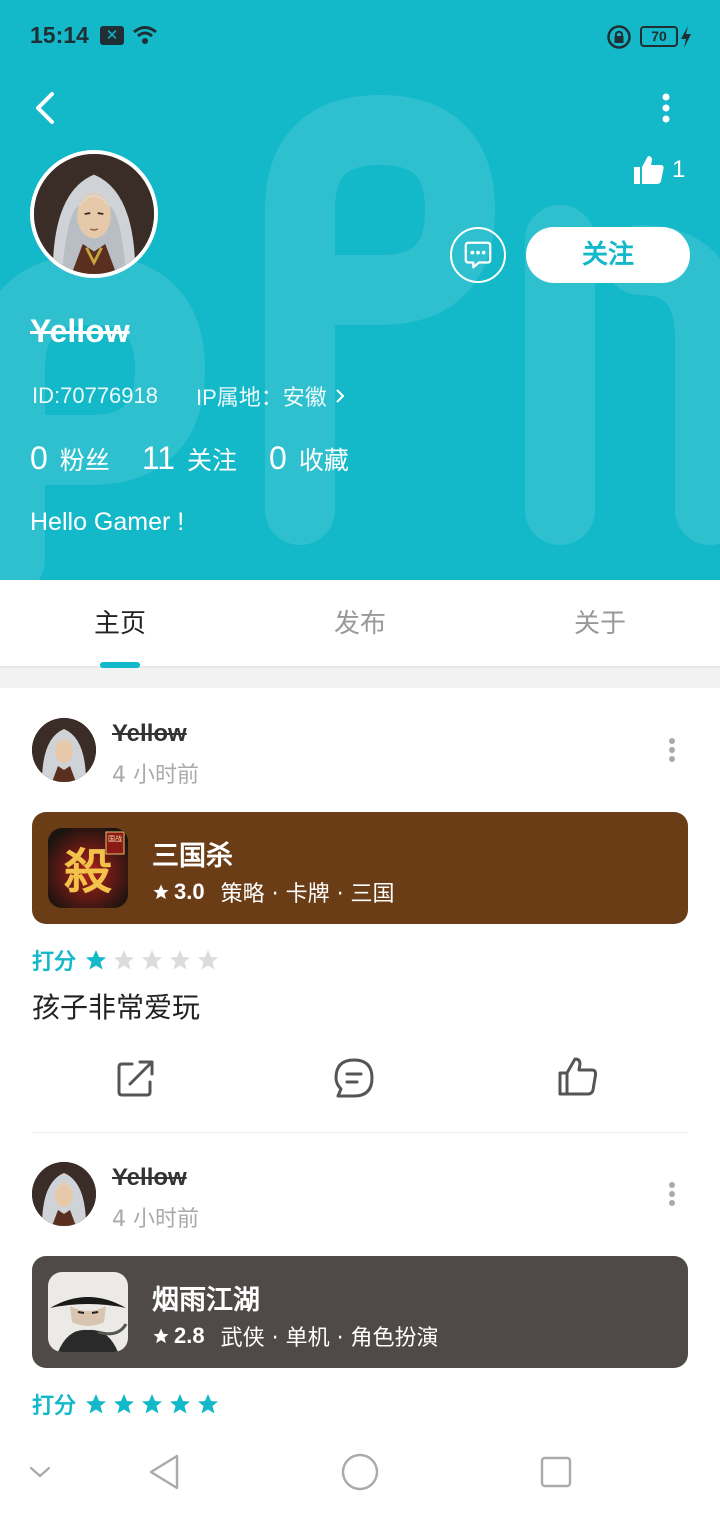  I want to click on follow-button: 关注, so click(608, 255).